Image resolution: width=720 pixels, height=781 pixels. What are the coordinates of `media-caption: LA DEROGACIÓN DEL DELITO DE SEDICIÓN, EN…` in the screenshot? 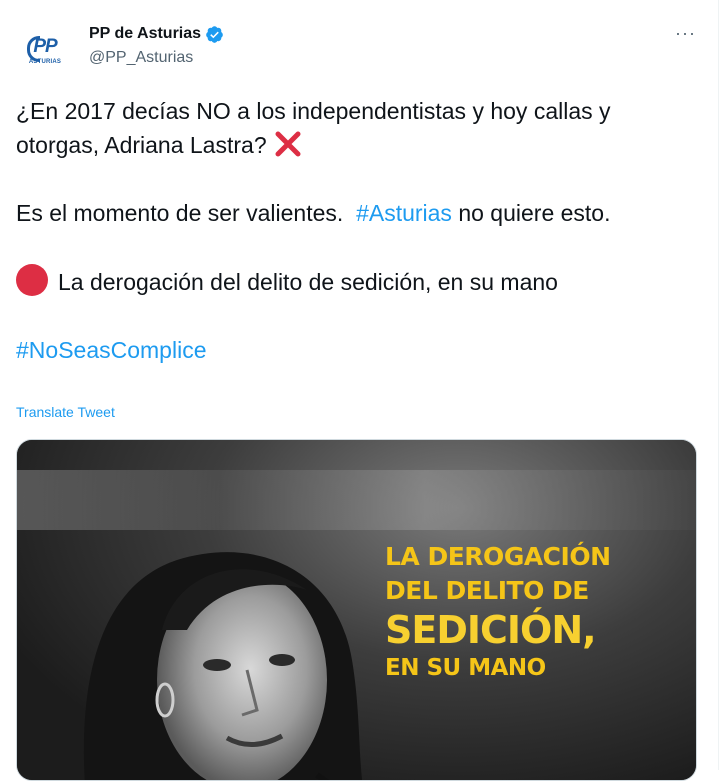 It's located at (535, 612).